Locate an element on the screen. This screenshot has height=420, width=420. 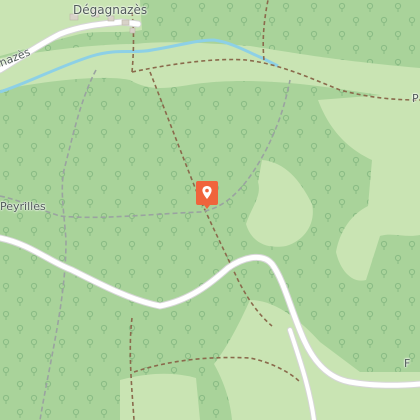
location-pin-icon is located at coordinates (207, 195).